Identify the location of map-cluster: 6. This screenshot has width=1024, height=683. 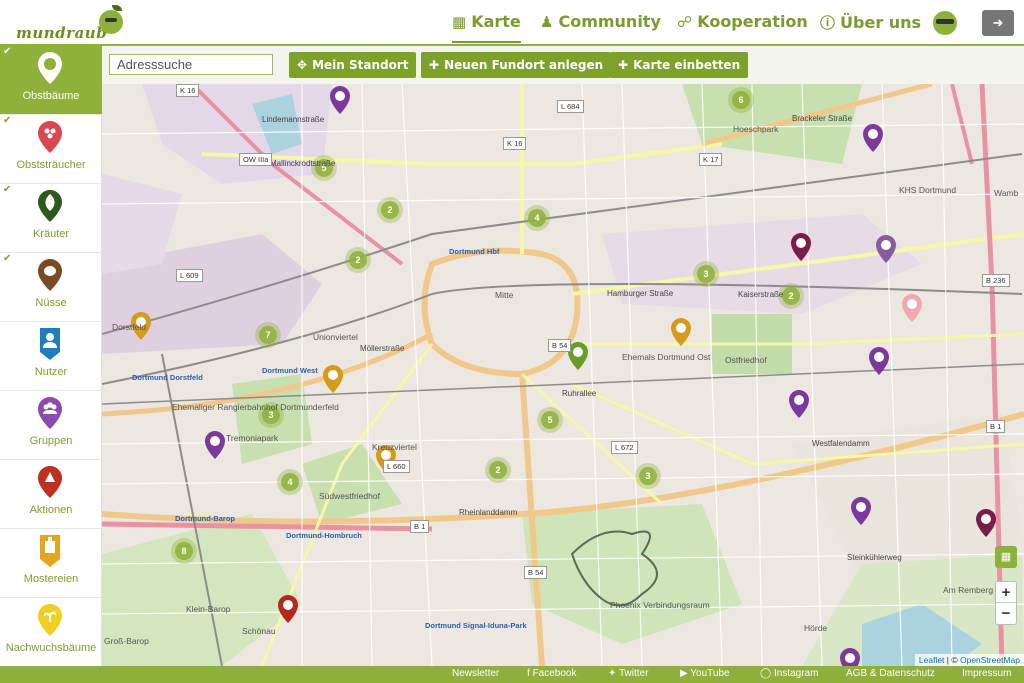
(741, 100).